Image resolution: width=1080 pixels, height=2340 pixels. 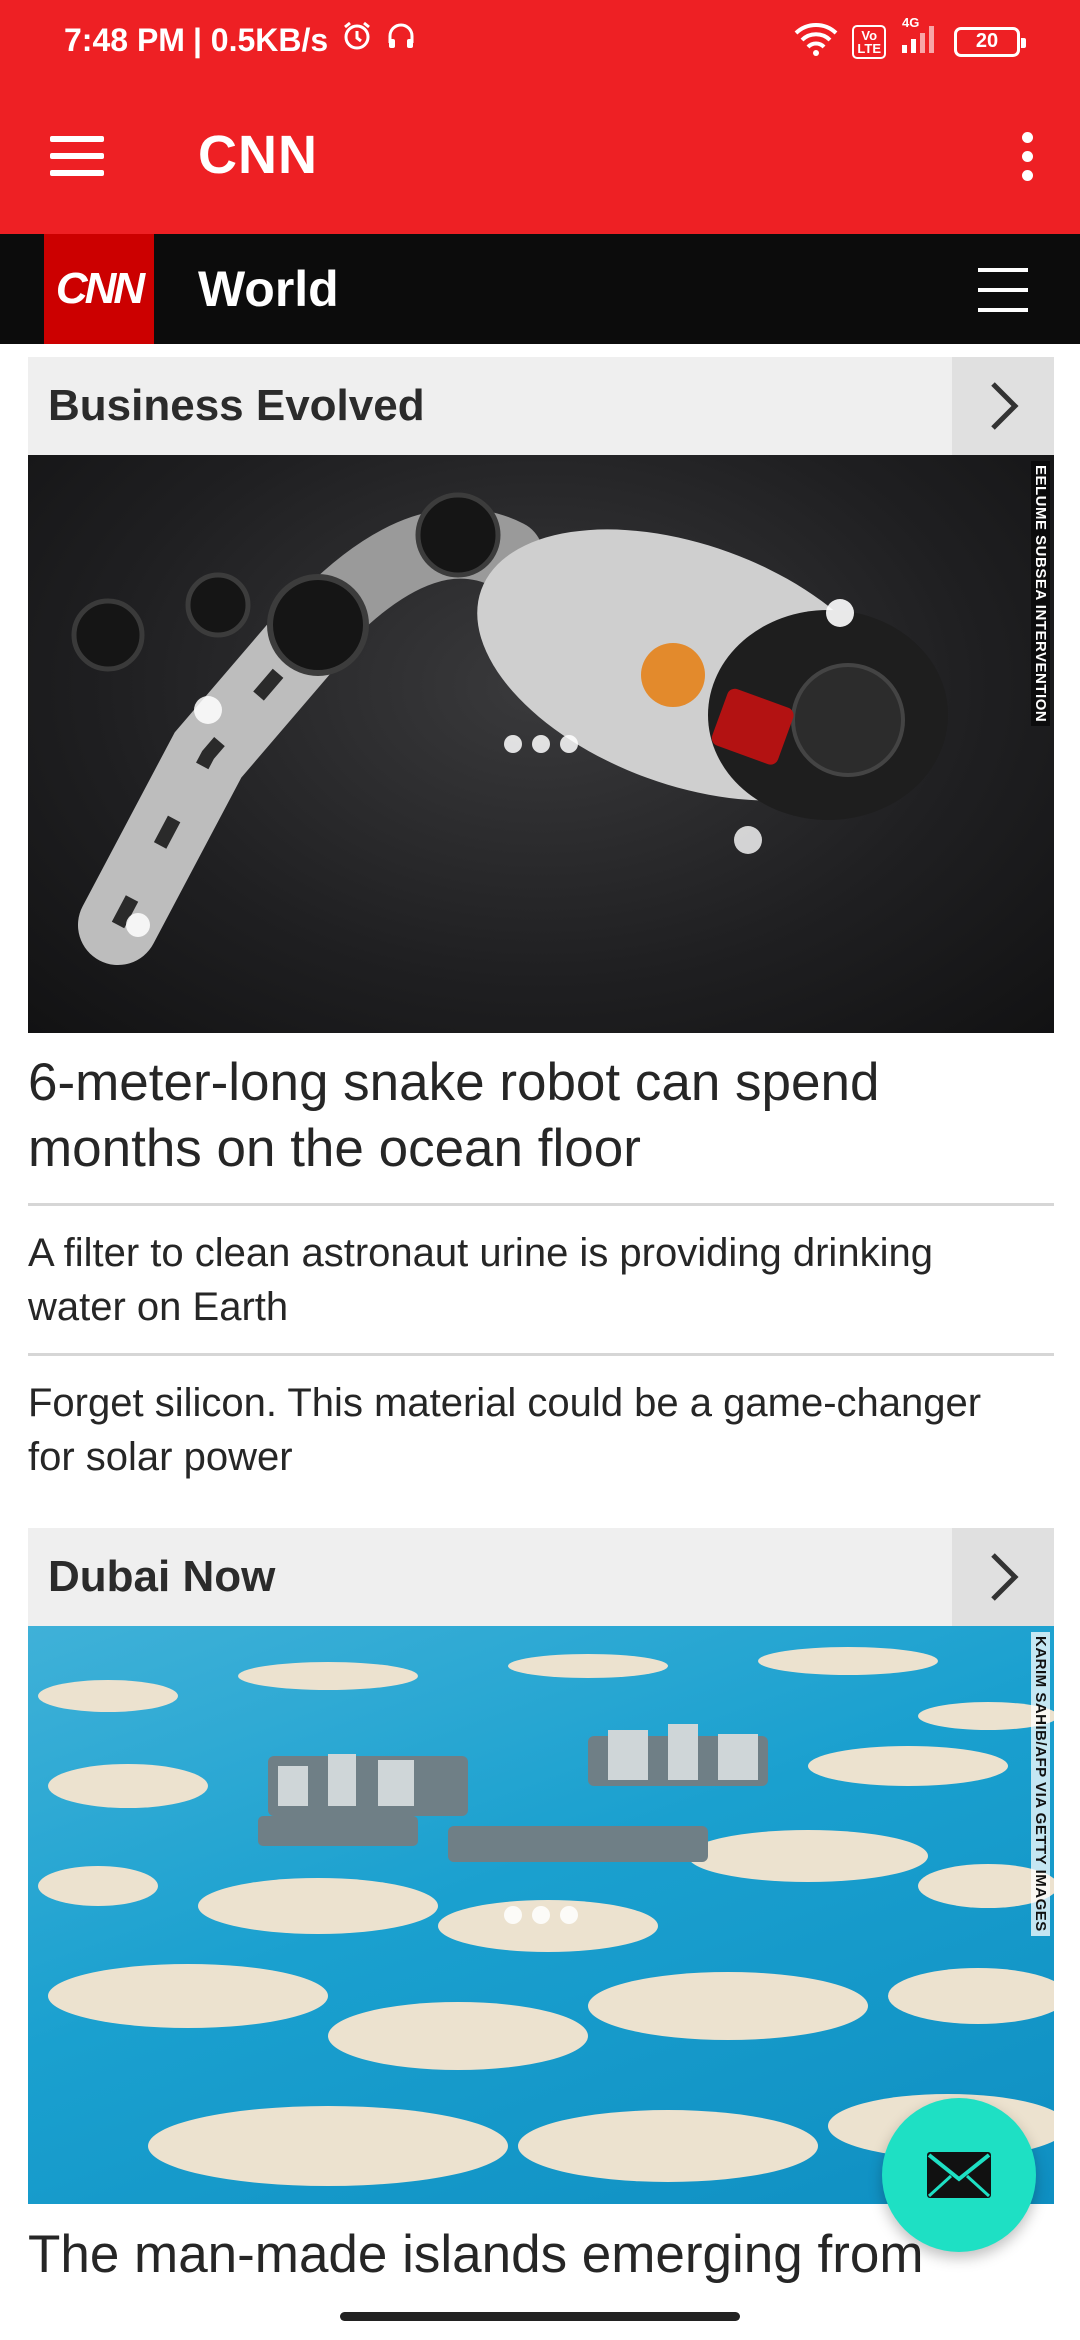 What do you see at coordinates (540, 40) in the screenshot?
I see `status-bar: 7:48 PM | 0.5KB/s Vo LTE 4G 20` at bounding box center [540, 40].